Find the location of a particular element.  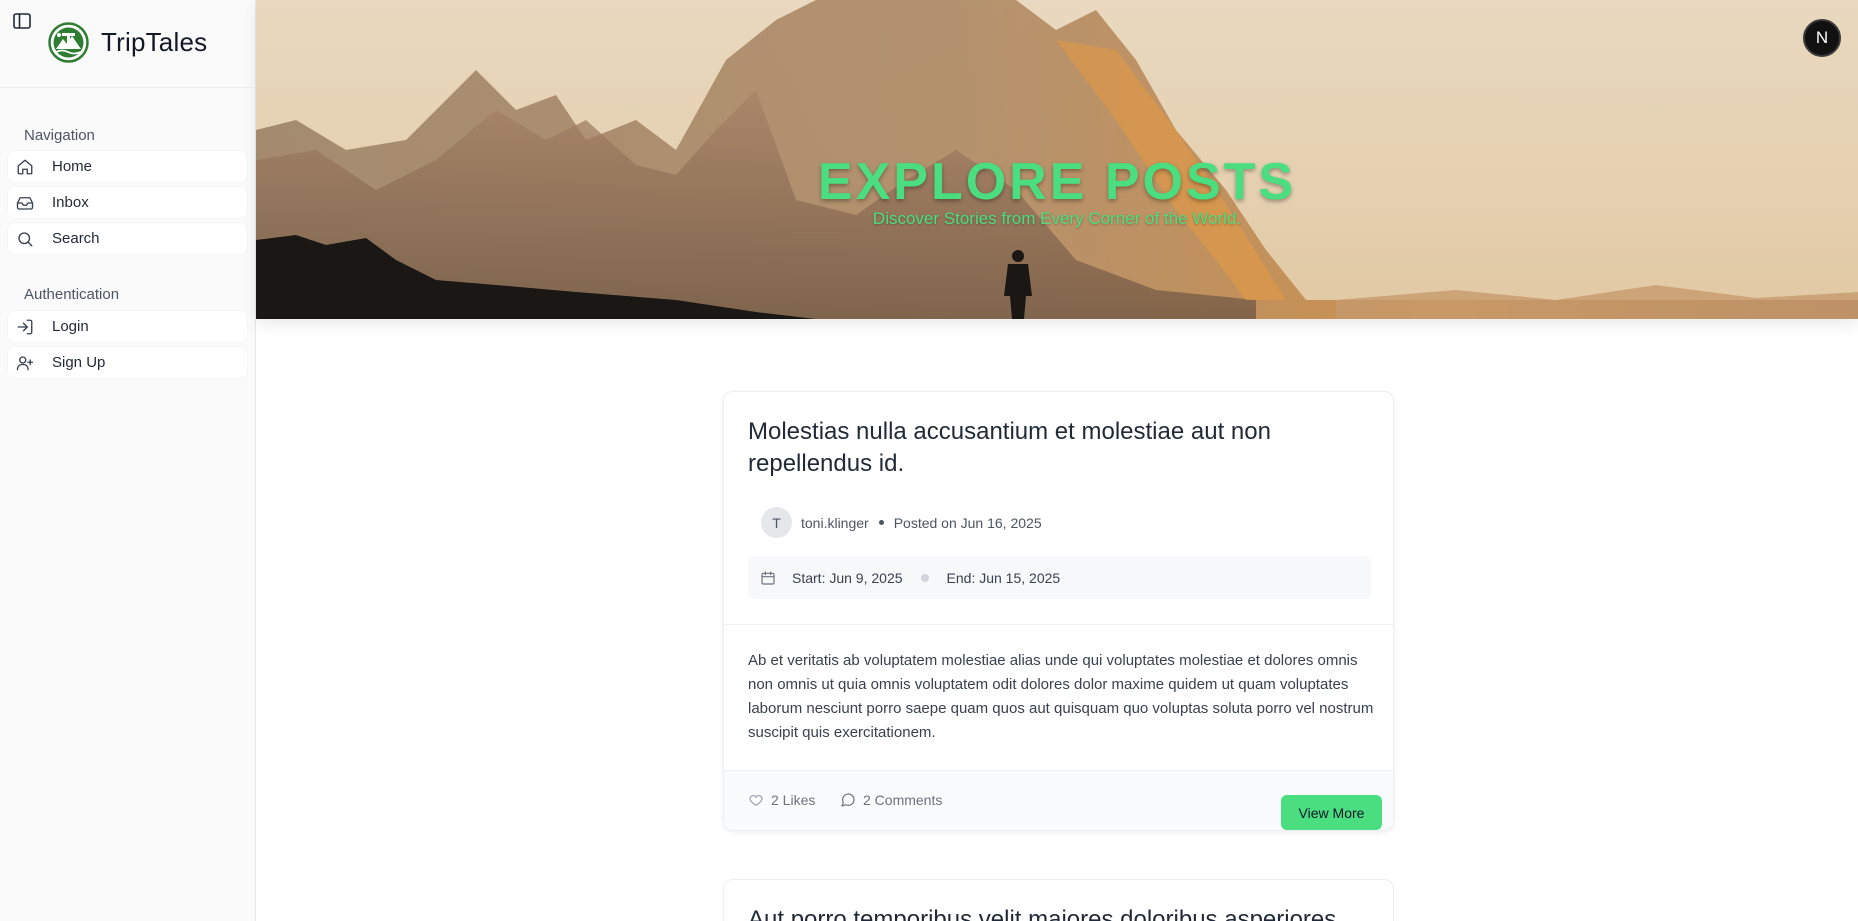

like-button: 2 Likes is located at coordinates (781, 800).